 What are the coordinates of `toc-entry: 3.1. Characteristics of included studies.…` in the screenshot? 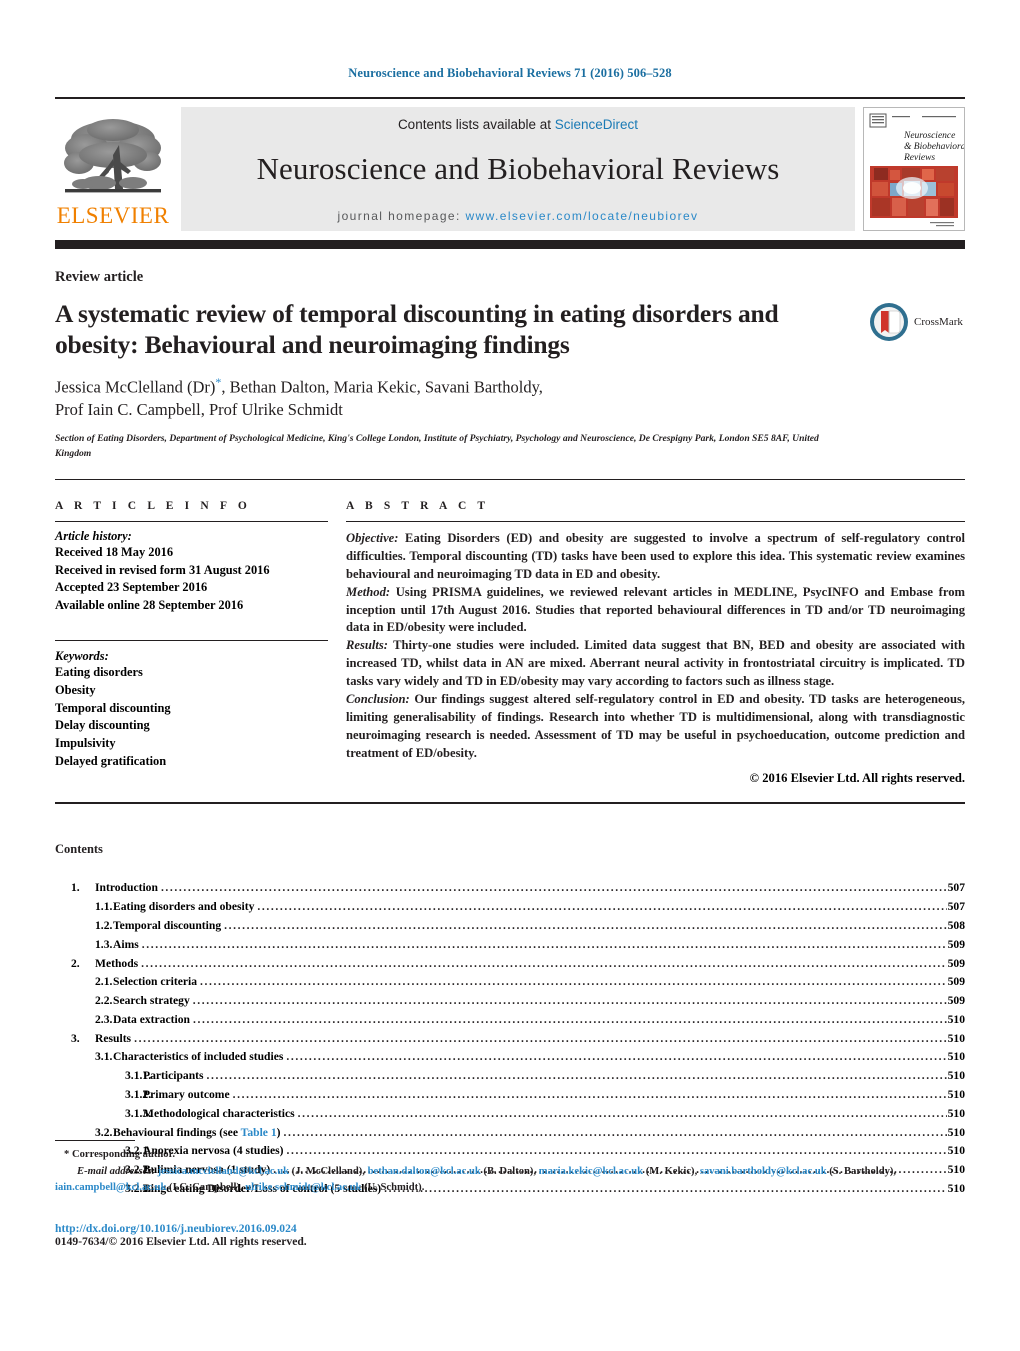 It's located at (510, 1057).